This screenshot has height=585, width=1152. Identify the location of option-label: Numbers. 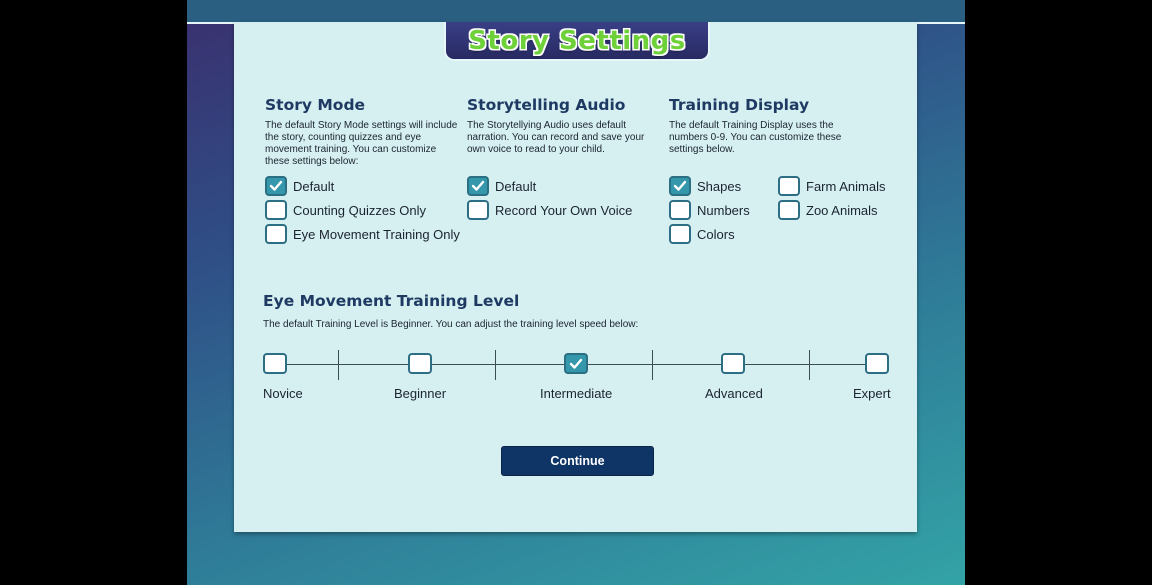
(723, 210).